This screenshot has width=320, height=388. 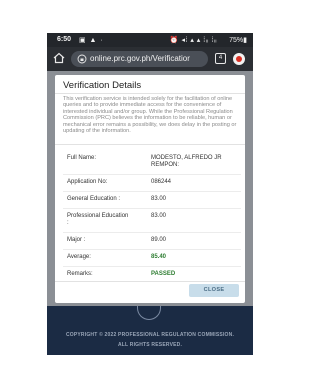 I want to click on browser-toolbar: online.prc.gov.ph/Verificatior 4, so click(x=150, y=59).